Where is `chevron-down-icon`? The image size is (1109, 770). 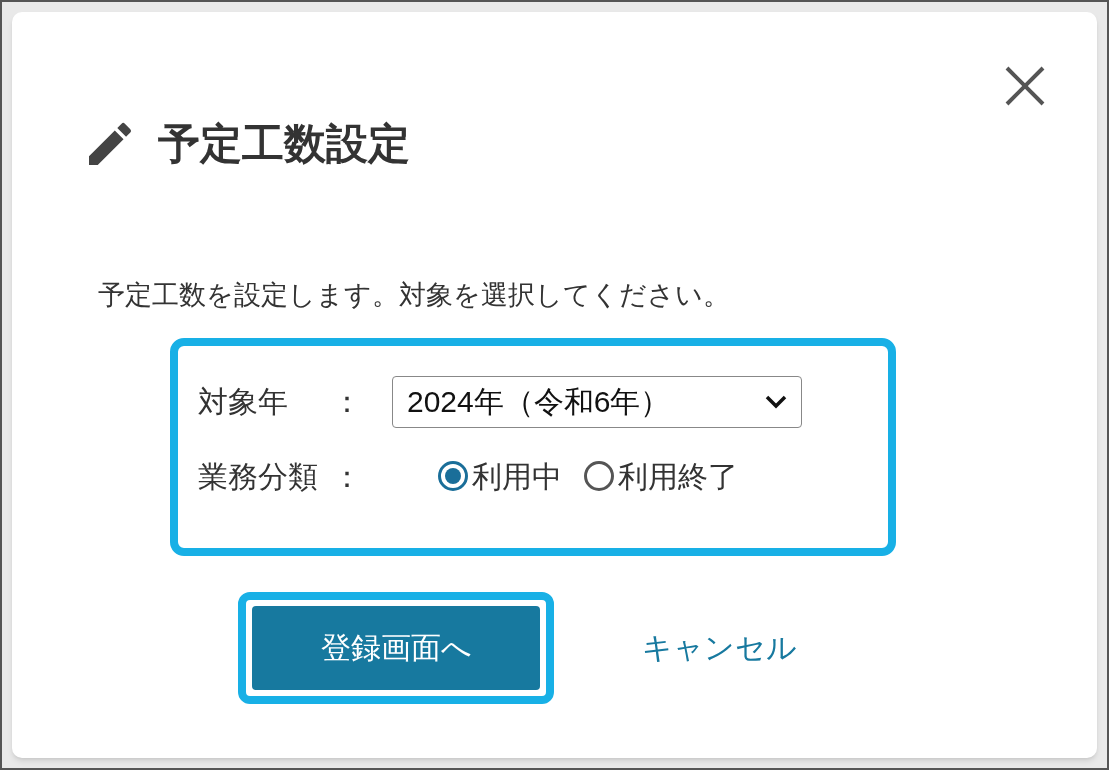 chevron-down-icon is located at coordinates (776, 401).